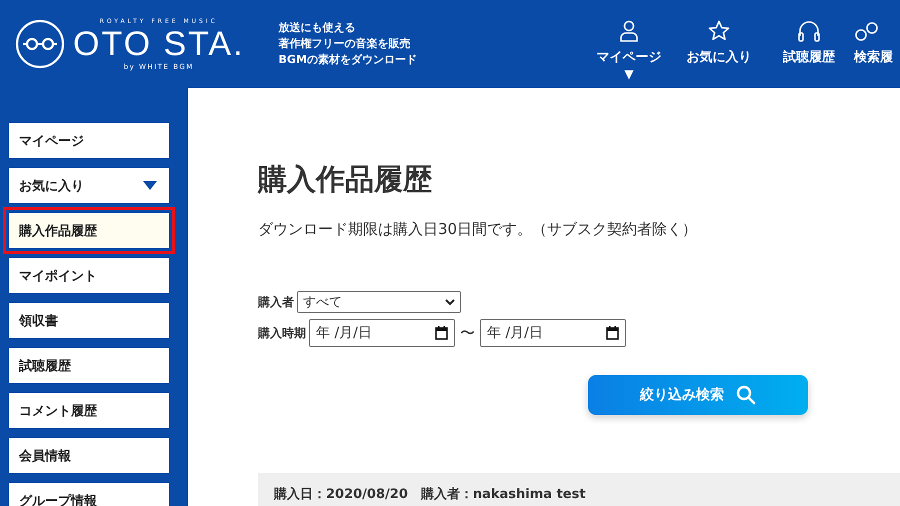 The height and width of the screenshot is (506, 900). Describe the element at coordinates (89, 140) in the screenshot. I see `sidebar-item: マイページ` at that location.